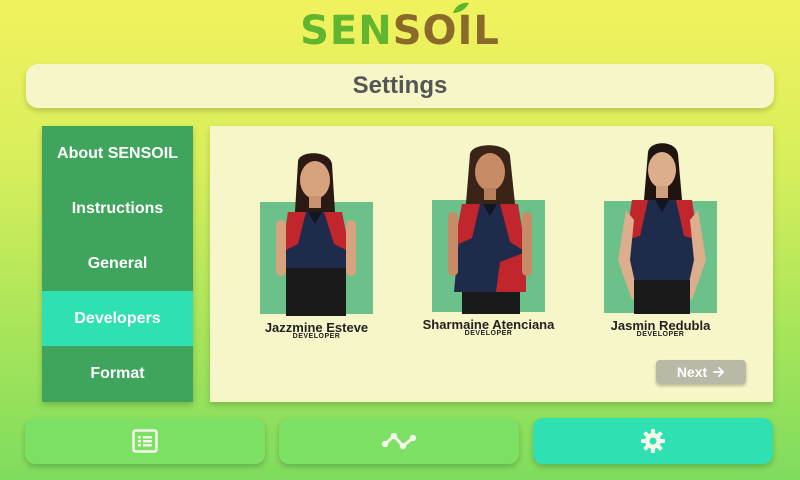 This screenshot has width=800, height=480. What do you see at coordinates (407, 31) in the screenshot?
I see `logo-text-s: S` at bounding box center [407, 31].